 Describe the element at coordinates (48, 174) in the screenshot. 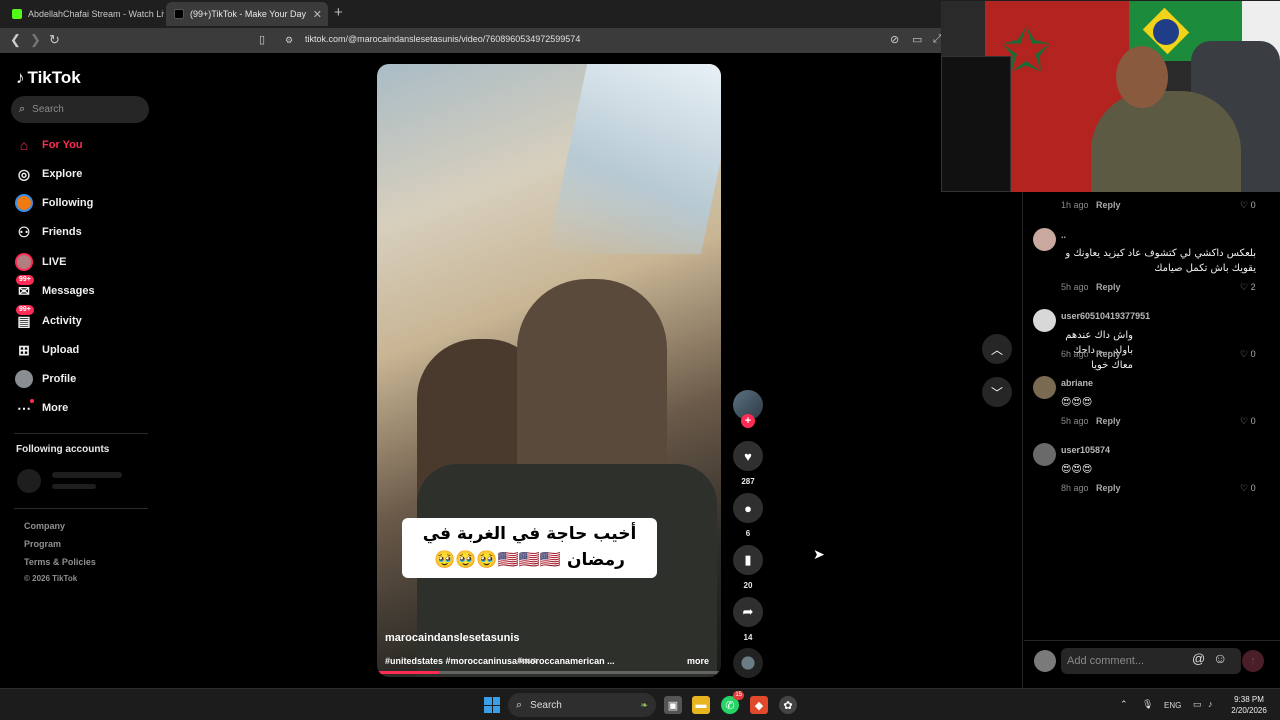

I see `sidebar-item-explore: ◎ Explore` at that location.